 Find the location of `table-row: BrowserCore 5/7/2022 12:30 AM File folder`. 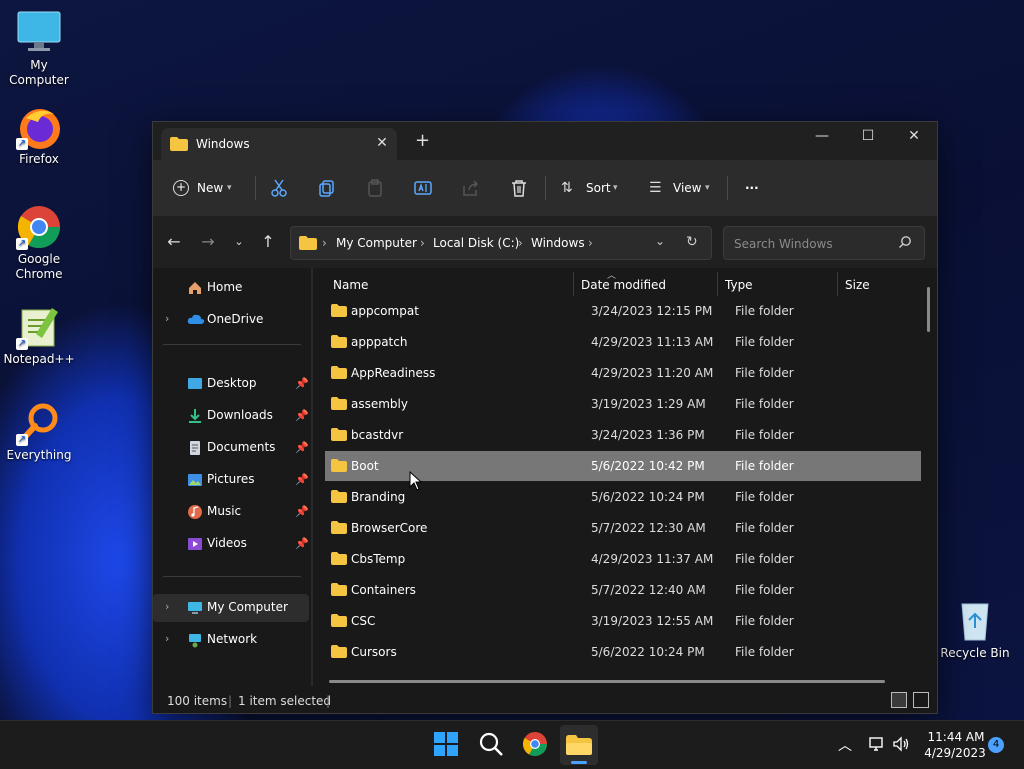

table-row: BrowserCore 5/7/2022 12:30 AM File folder is located at coordinates (623, 528).